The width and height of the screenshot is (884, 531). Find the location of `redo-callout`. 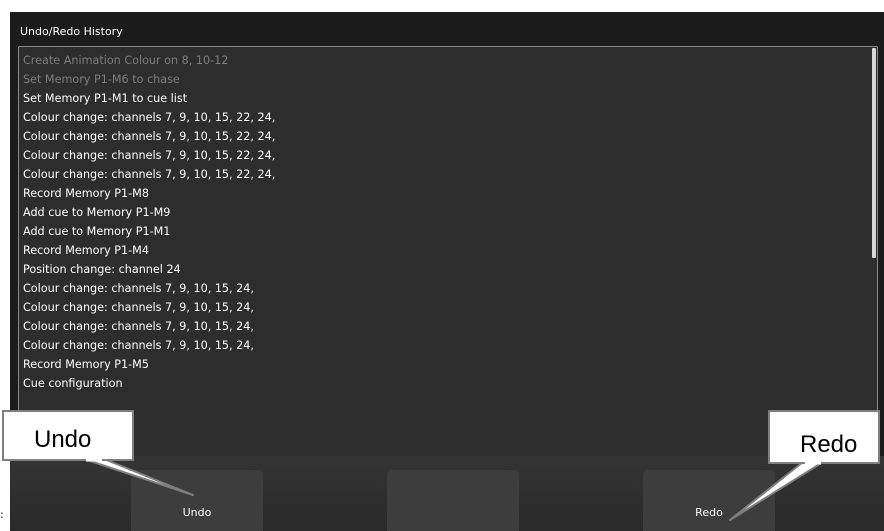

redo-callout is located at coordinates (804, 465).